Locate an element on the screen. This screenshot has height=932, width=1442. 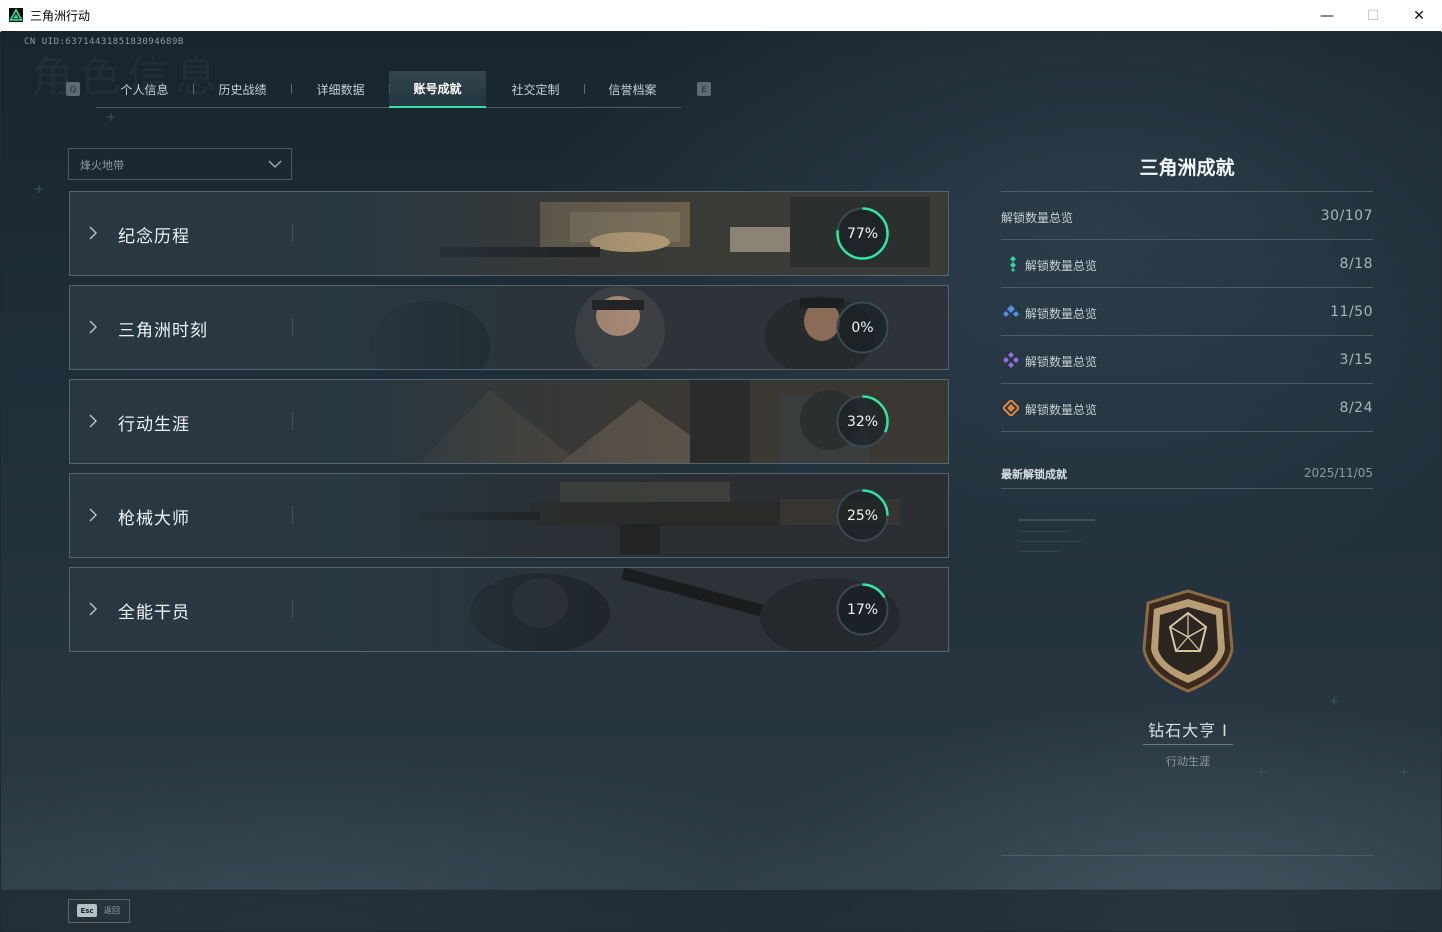
category-card-weapon-master: 枪械大师 25% is located at coordinates (509, 515).